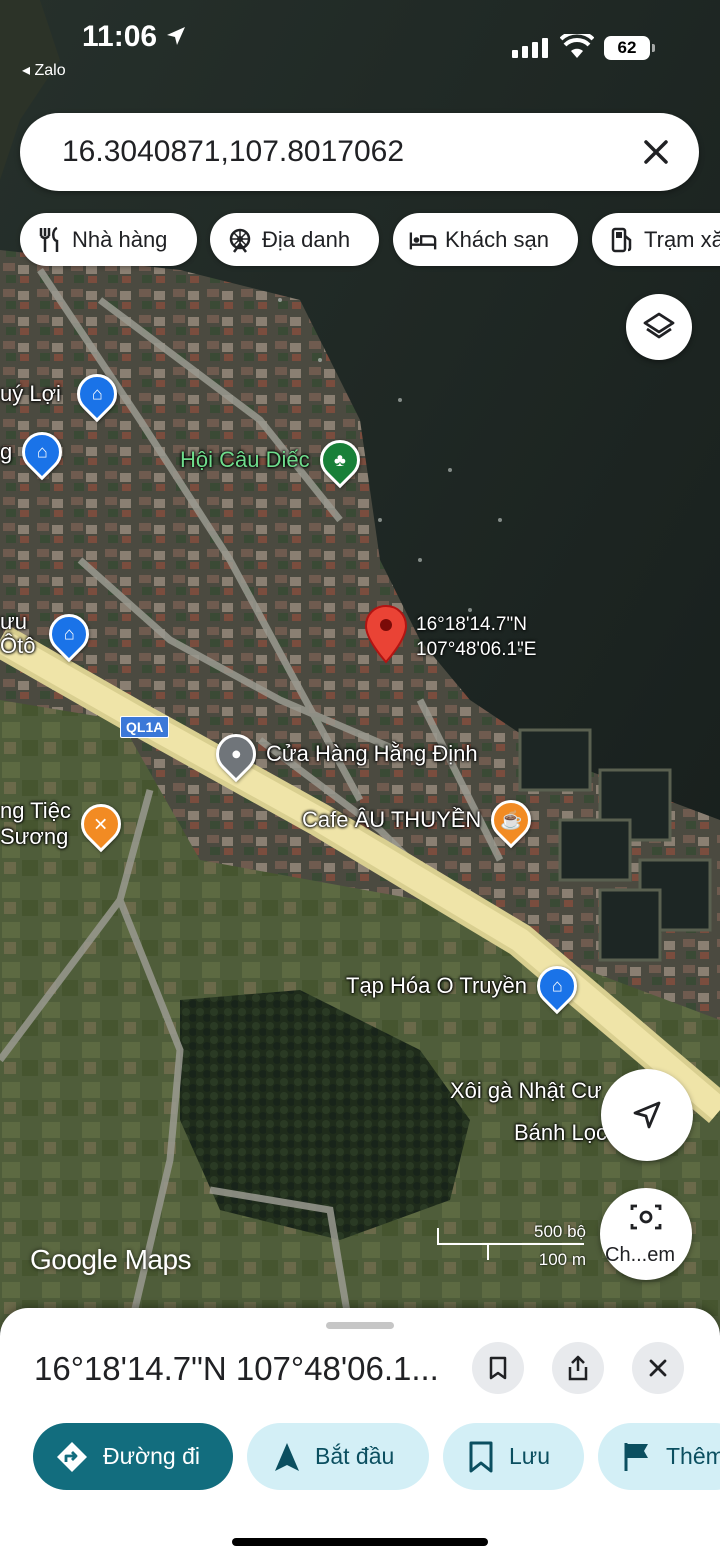 The image size is (720, 1560). Describe the element at coordinates (511, 820) in the screenshot. I see `cafe-icon: ☕` at that location.